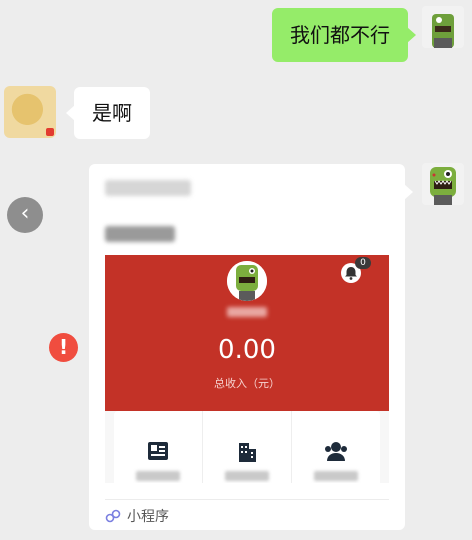  What do you see at coordinates (363, 263) in the screenshot?
I see `notification-count-badge: 0` at bounding box center [363, 263].